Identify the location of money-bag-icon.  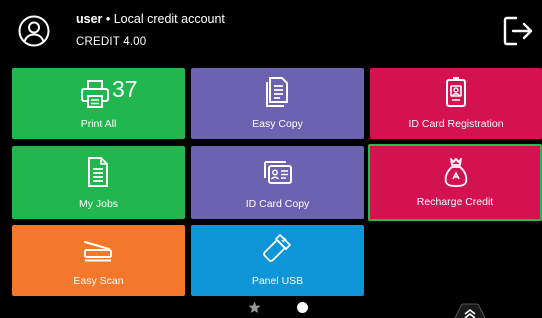
(456, 172).